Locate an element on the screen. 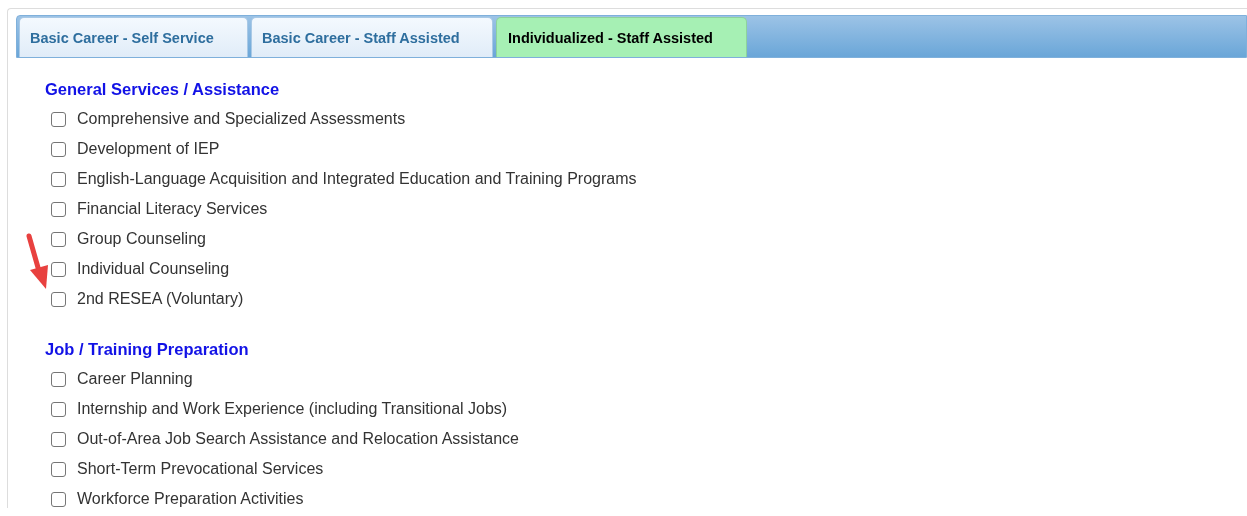  checkbox-label: Comprehensive and Specialized Assessments is located at coordinates (241, 119).